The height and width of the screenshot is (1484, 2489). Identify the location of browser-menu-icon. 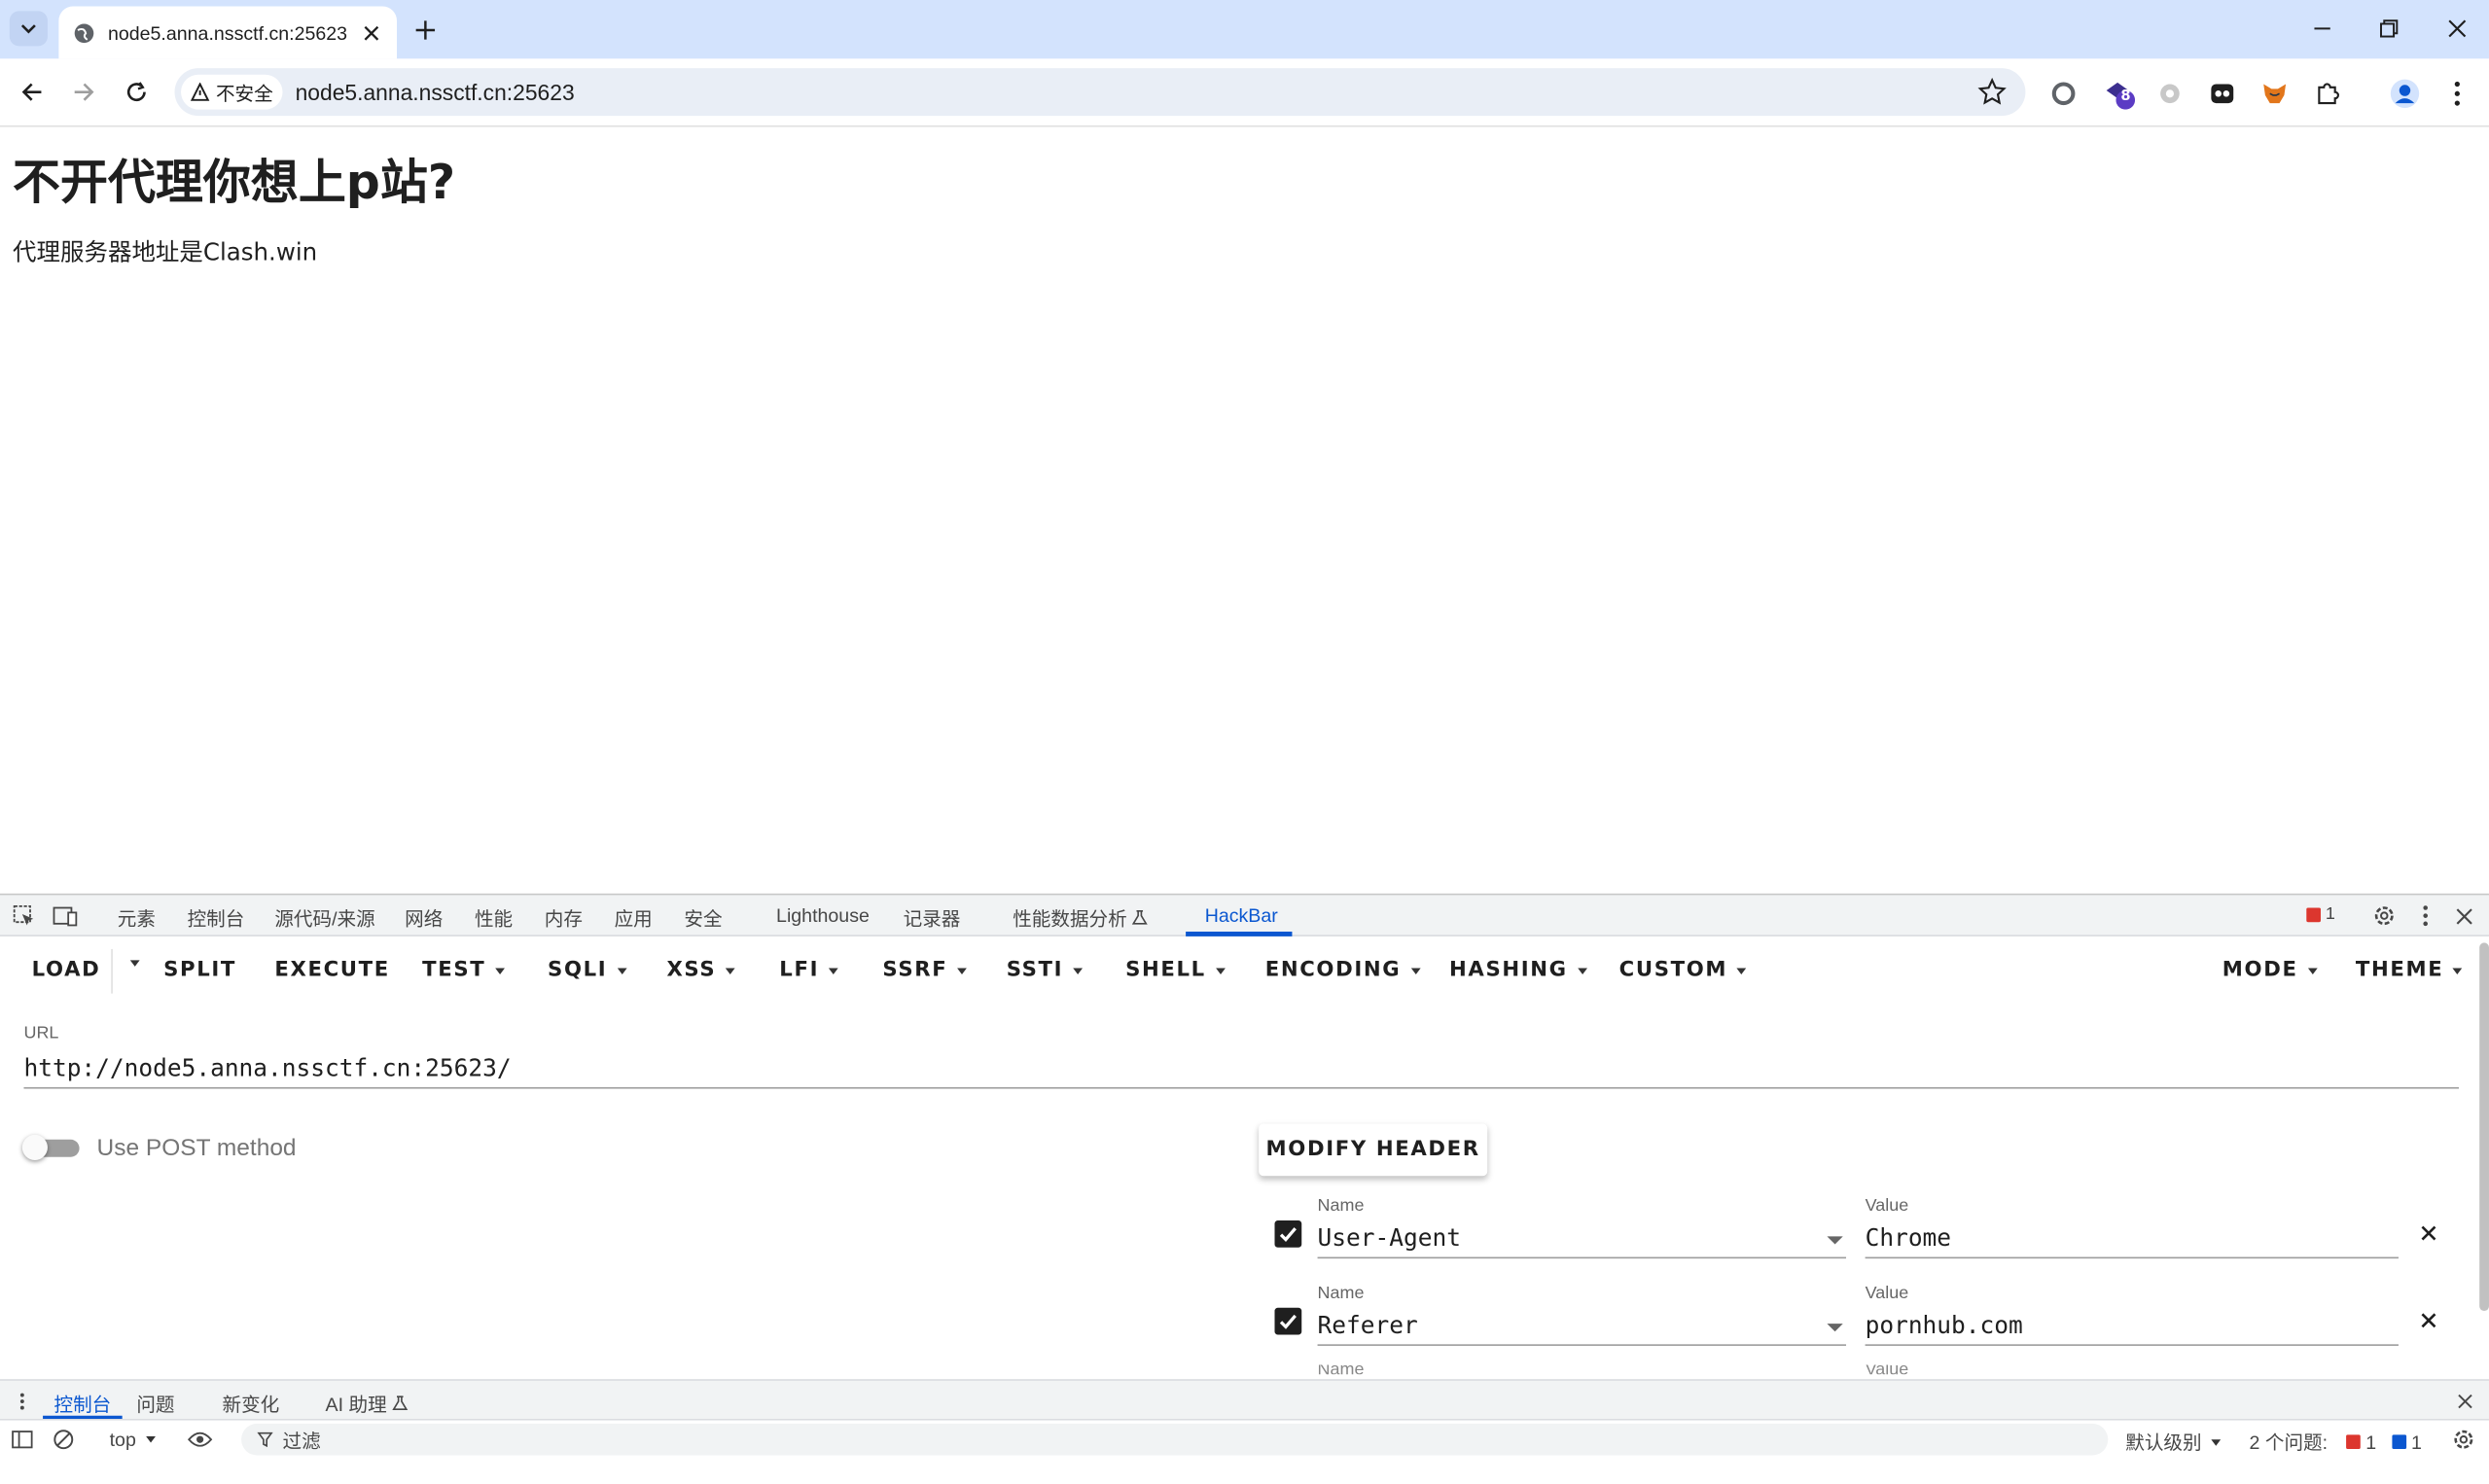
(2456, 94).